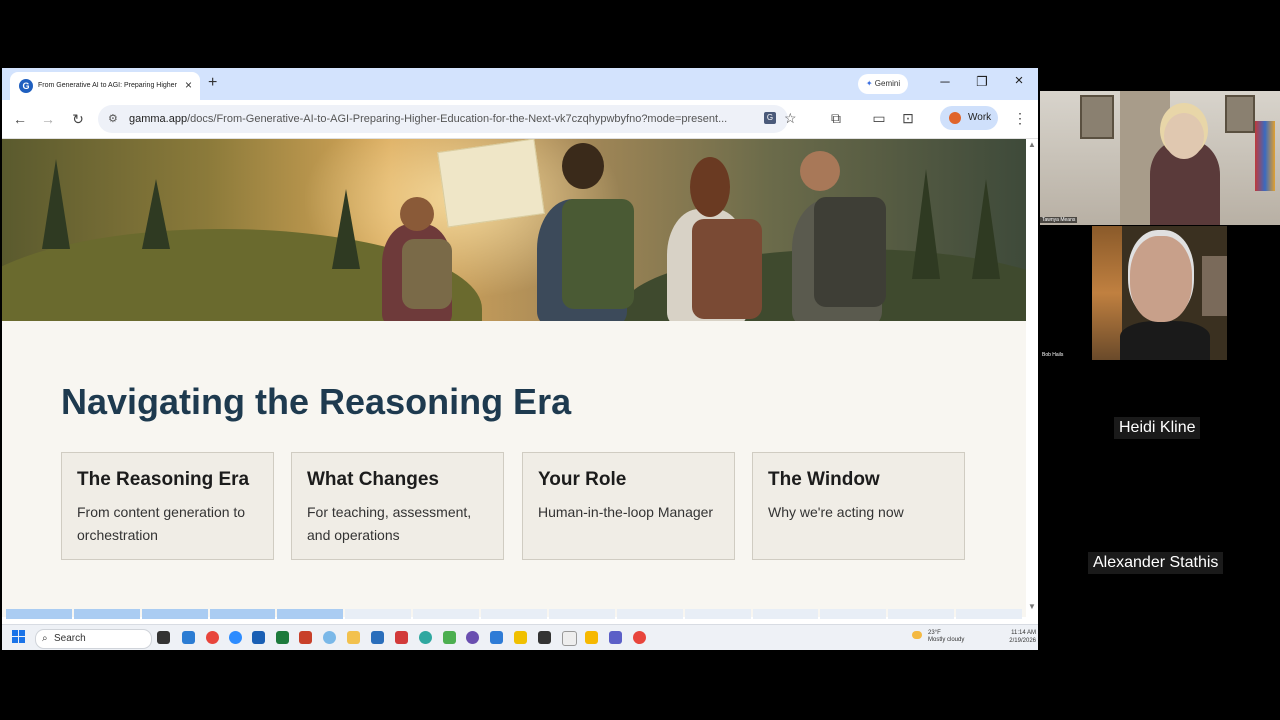 This screenshot has height=720, width=1280. Describe the element at coordinates (78, 119) in the screenshot. I see `reload-button: ↻` at that location.